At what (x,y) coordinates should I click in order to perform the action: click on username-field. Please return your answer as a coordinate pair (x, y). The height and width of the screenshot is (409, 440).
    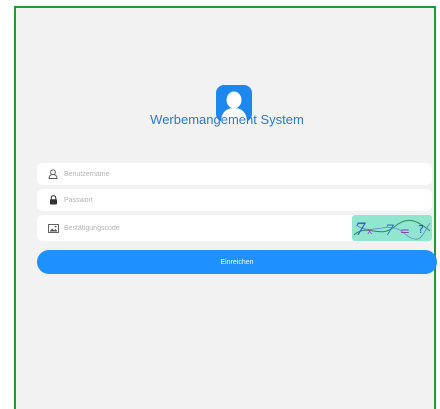
    Looking at the image, I should click on (234, 174).